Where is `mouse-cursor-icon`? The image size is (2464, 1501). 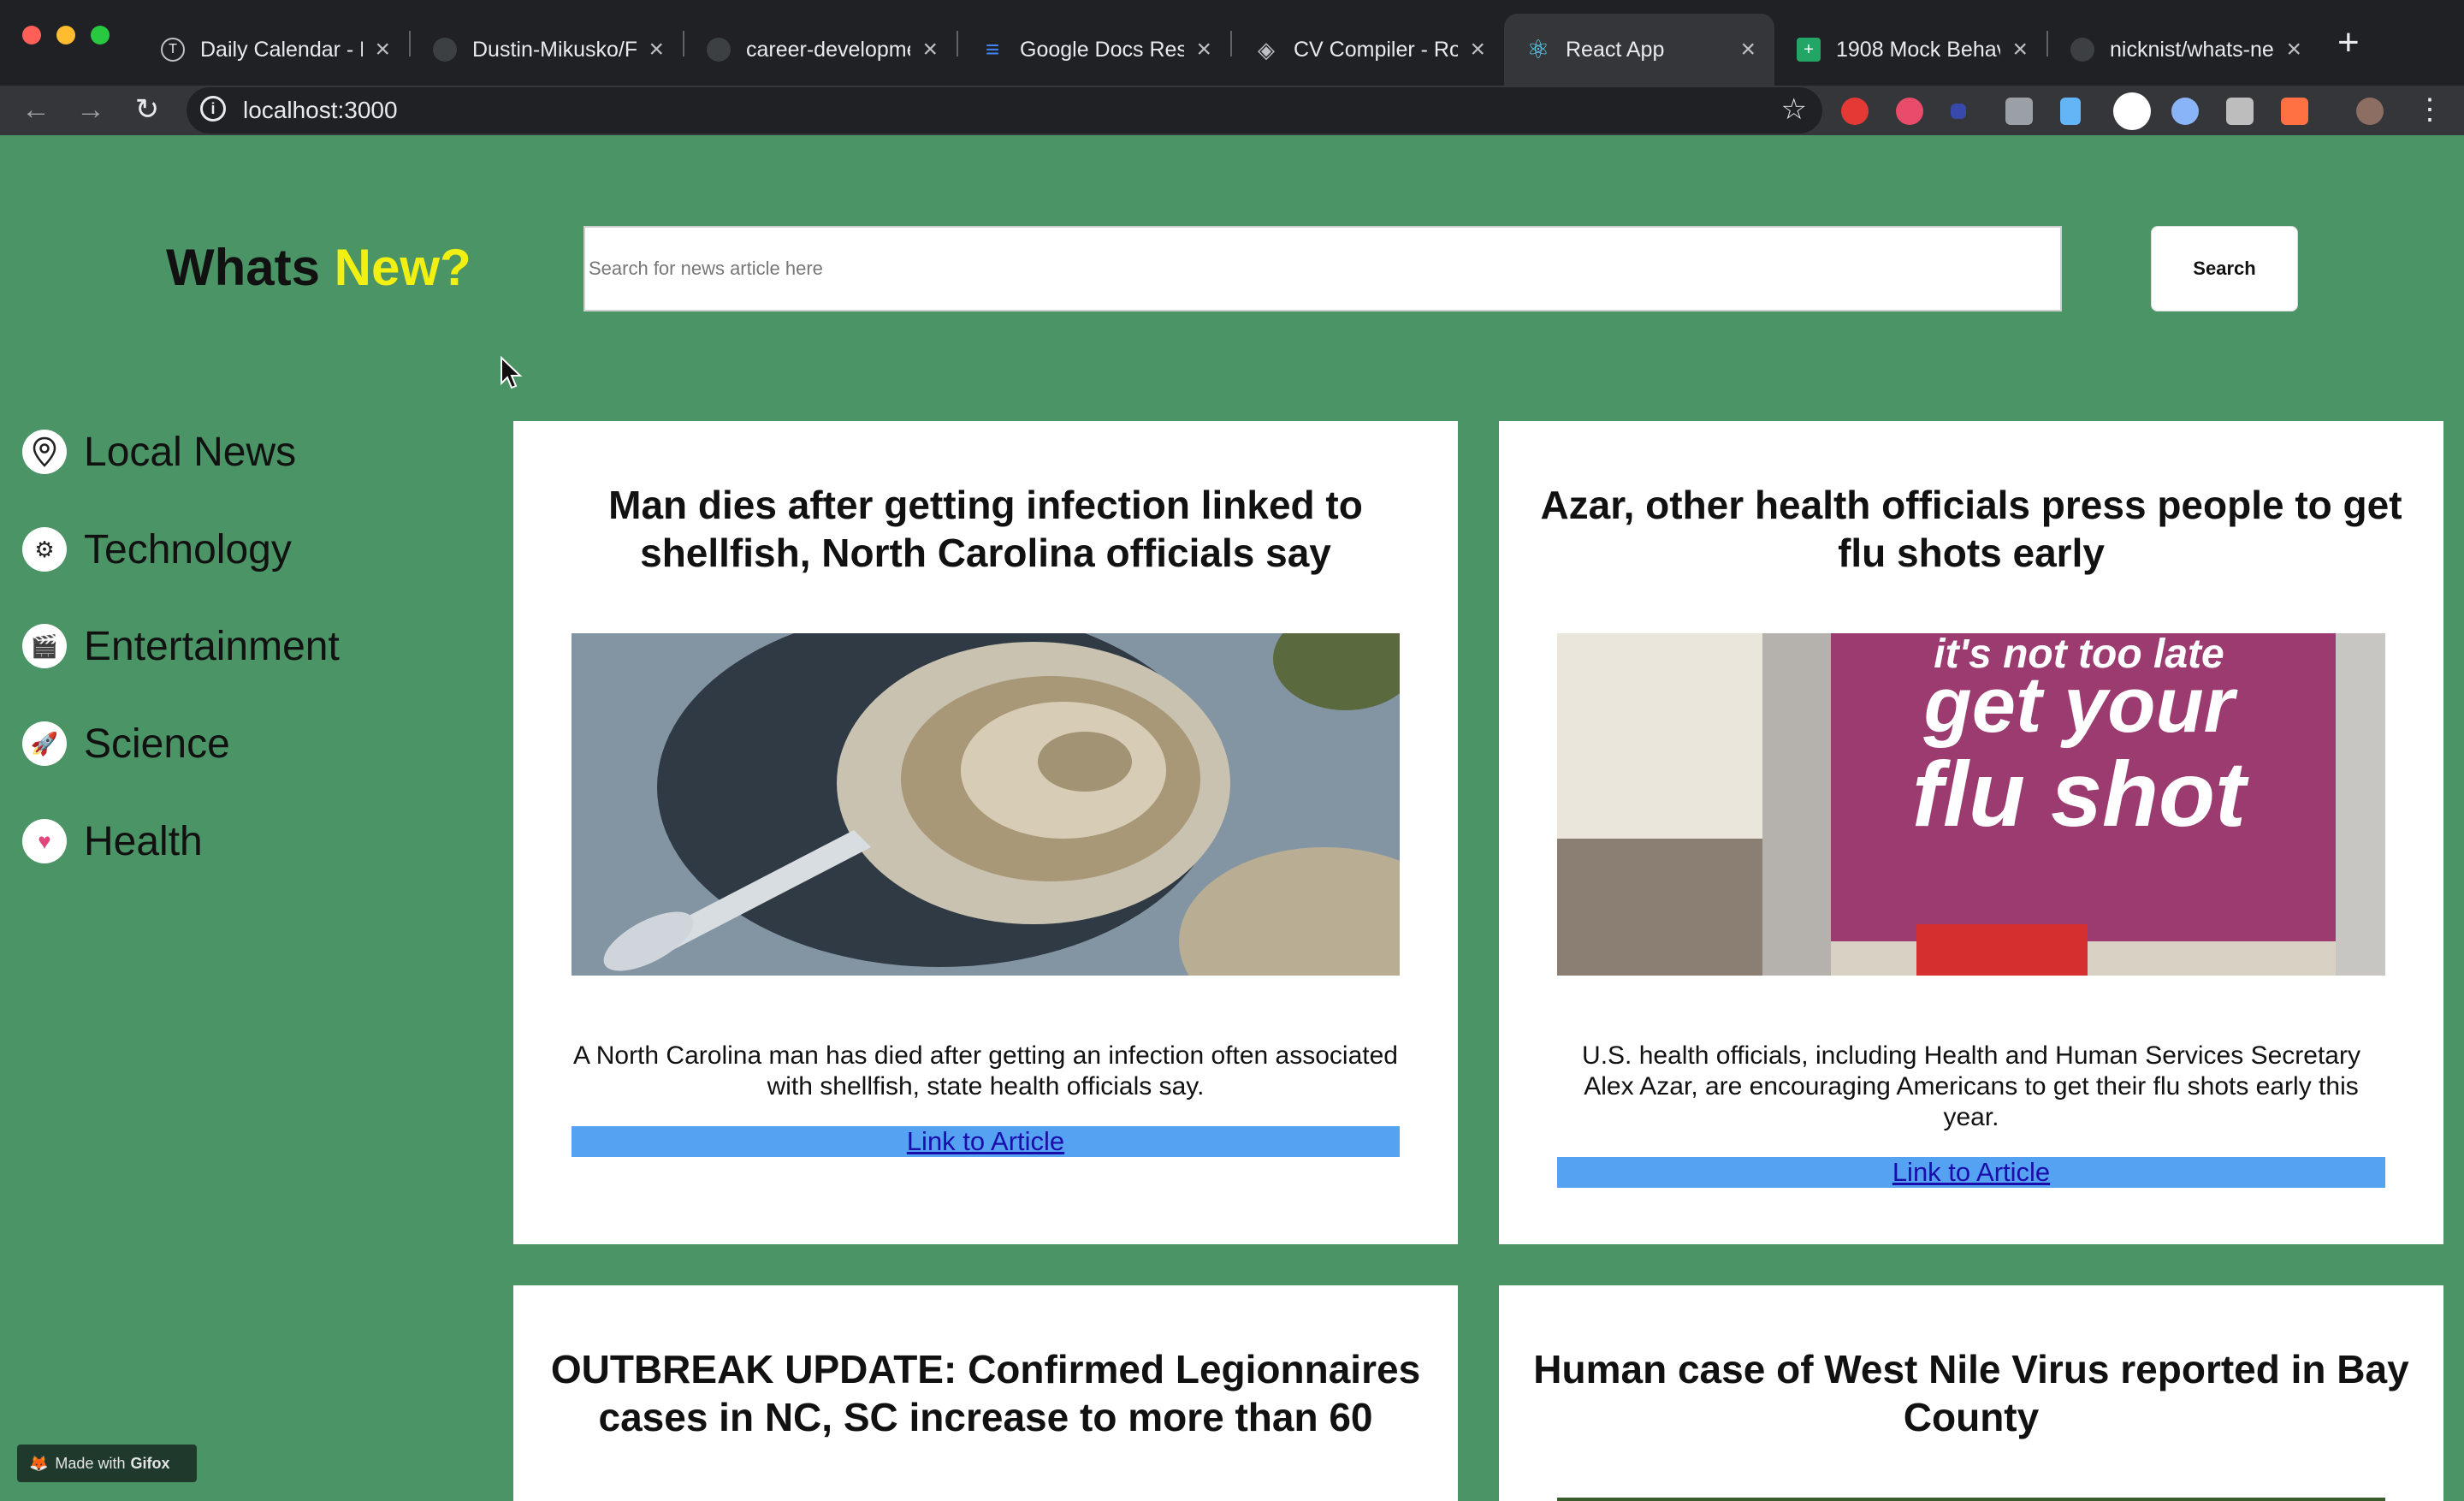 mouse-cursor-icon is located at coordinates (511, 372).